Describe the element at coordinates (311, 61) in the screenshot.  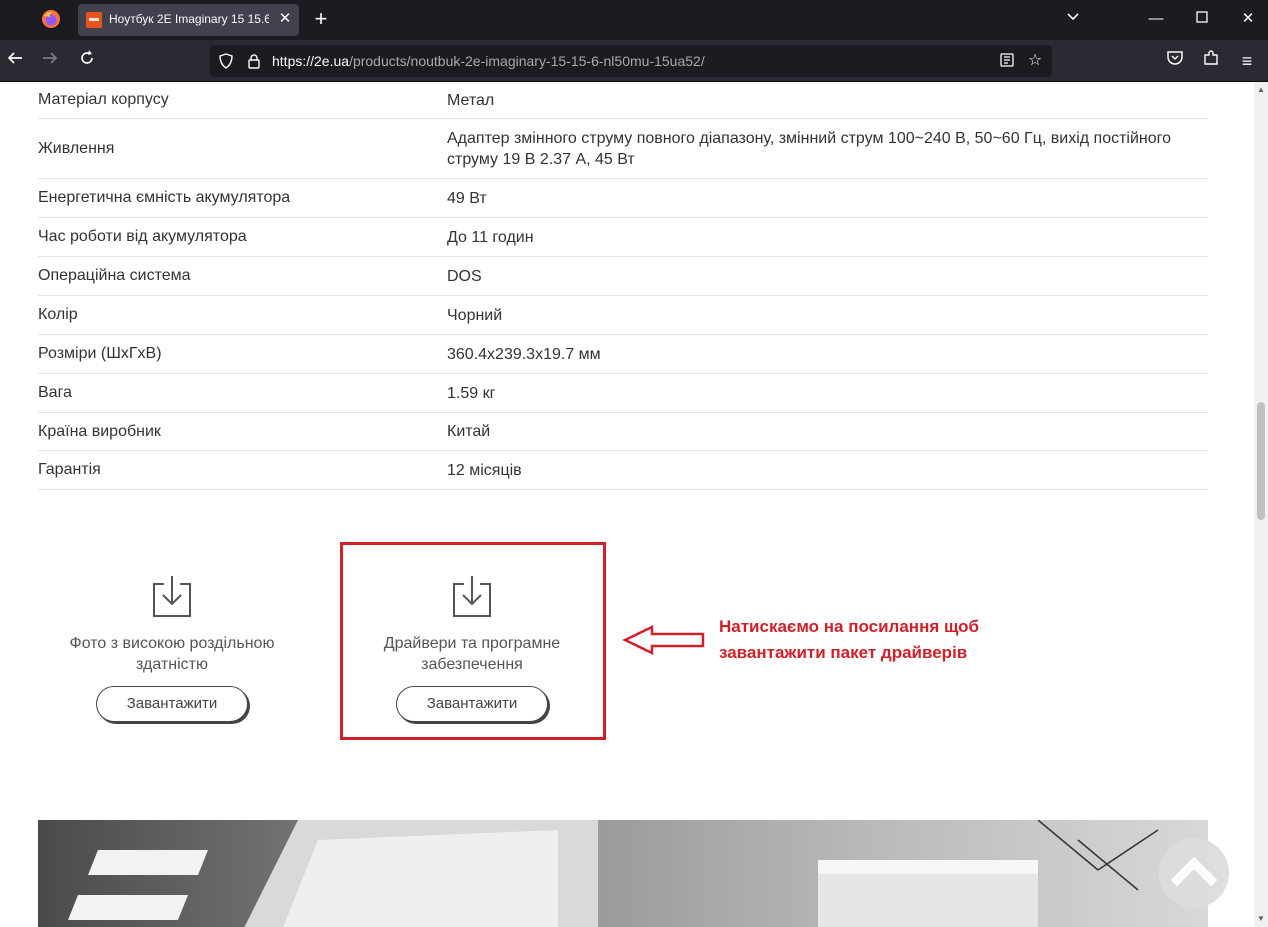
I see `url-host: https://2e.ua` at that location.